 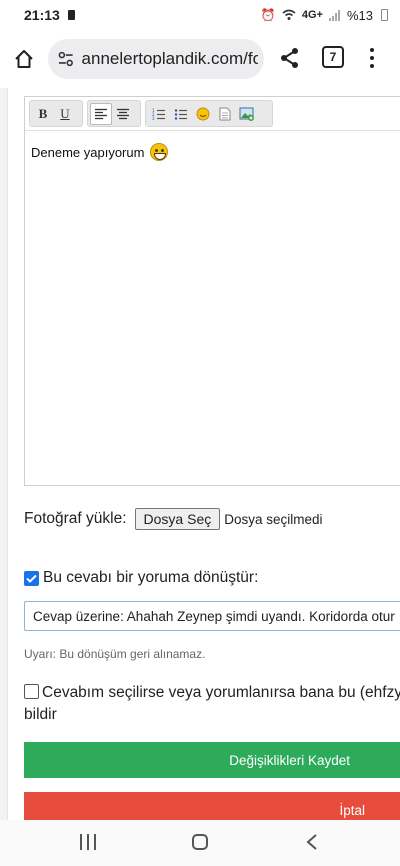 I want to click on wifi-icon, so click(x=289, y=14).